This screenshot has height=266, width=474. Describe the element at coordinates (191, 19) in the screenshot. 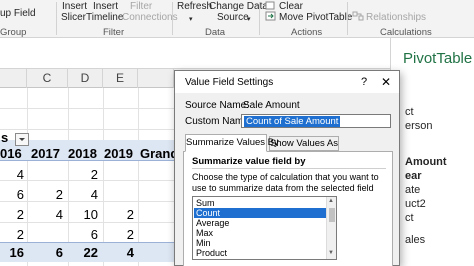

I see `refresh-dropdown-icon: ▾` at that location.